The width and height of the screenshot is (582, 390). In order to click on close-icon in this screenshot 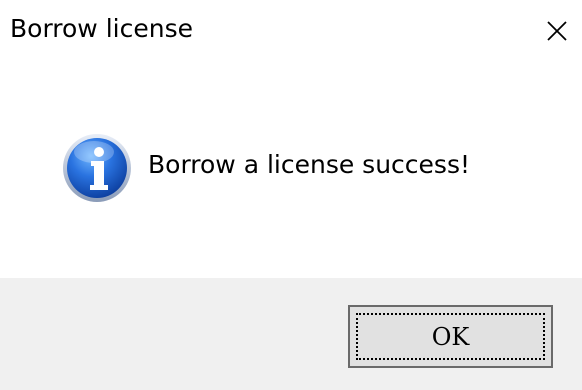, I will do `click(557, 31)`.